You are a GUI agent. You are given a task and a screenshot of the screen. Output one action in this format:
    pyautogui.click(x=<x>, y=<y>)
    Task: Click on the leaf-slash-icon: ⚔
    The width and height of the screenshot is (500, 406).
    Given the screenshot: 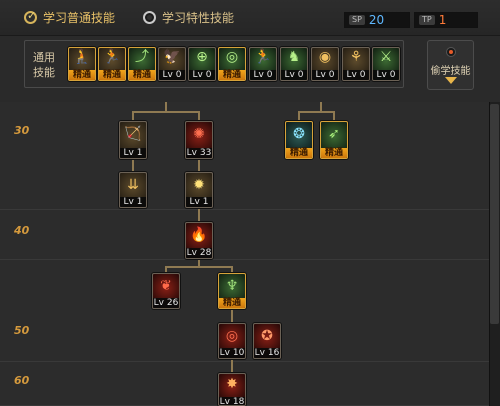 What is the action you would take?
    pyautogui.click(x=386, y=57)
    